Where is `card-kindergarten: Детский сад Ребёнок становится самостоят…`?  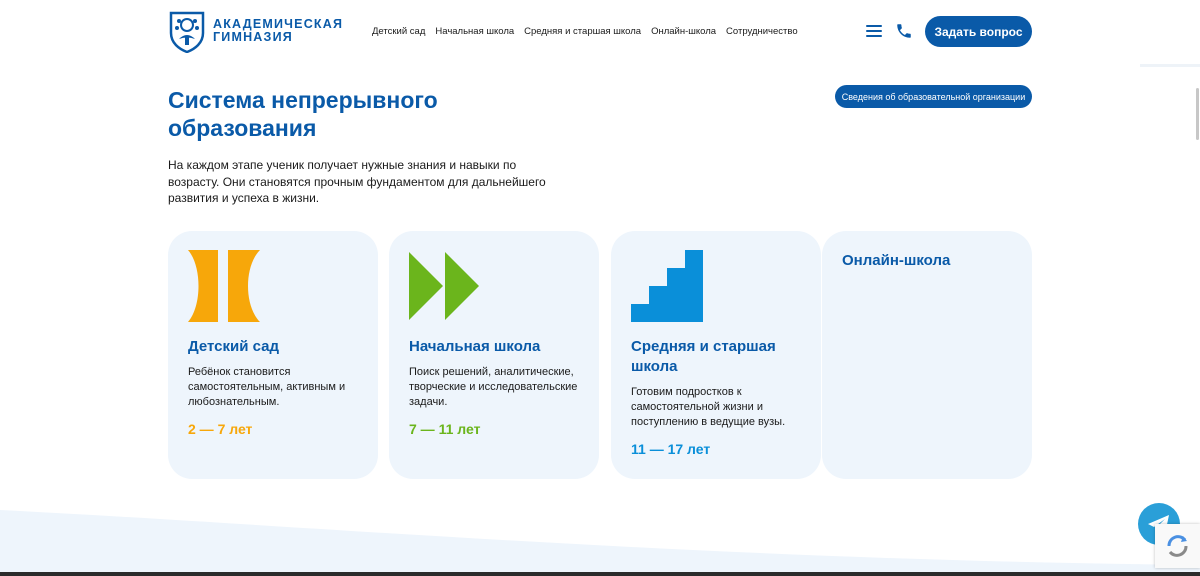
card-kindergarten: Детский сад Ребёнок становится самостоят… is located at coordinates (273, 355).